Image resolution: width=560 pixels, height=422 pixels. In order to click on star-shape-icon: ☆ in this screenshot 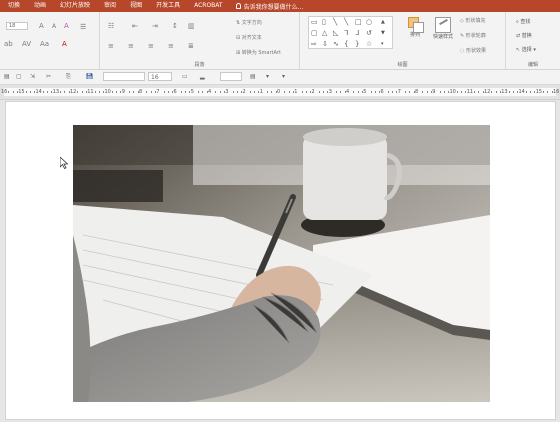, I will do `click(369, 44)`.